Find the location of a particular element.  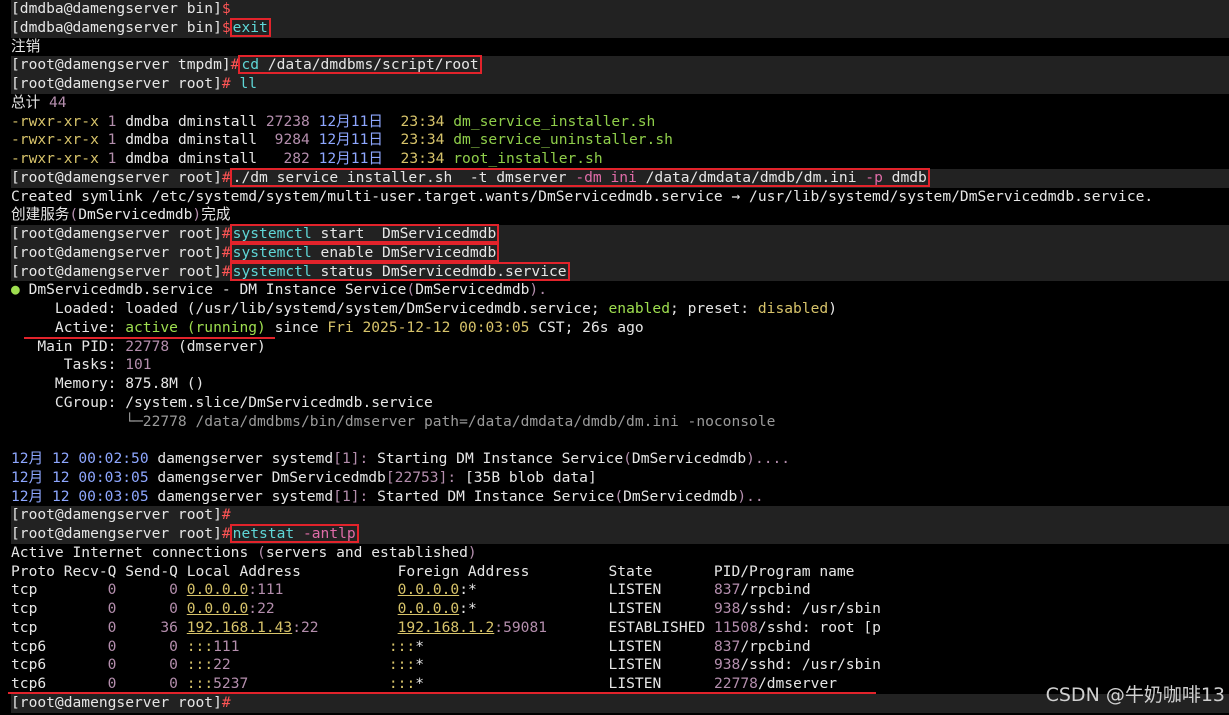

output-line: 总计 44 is located at coordinates (39, 102).